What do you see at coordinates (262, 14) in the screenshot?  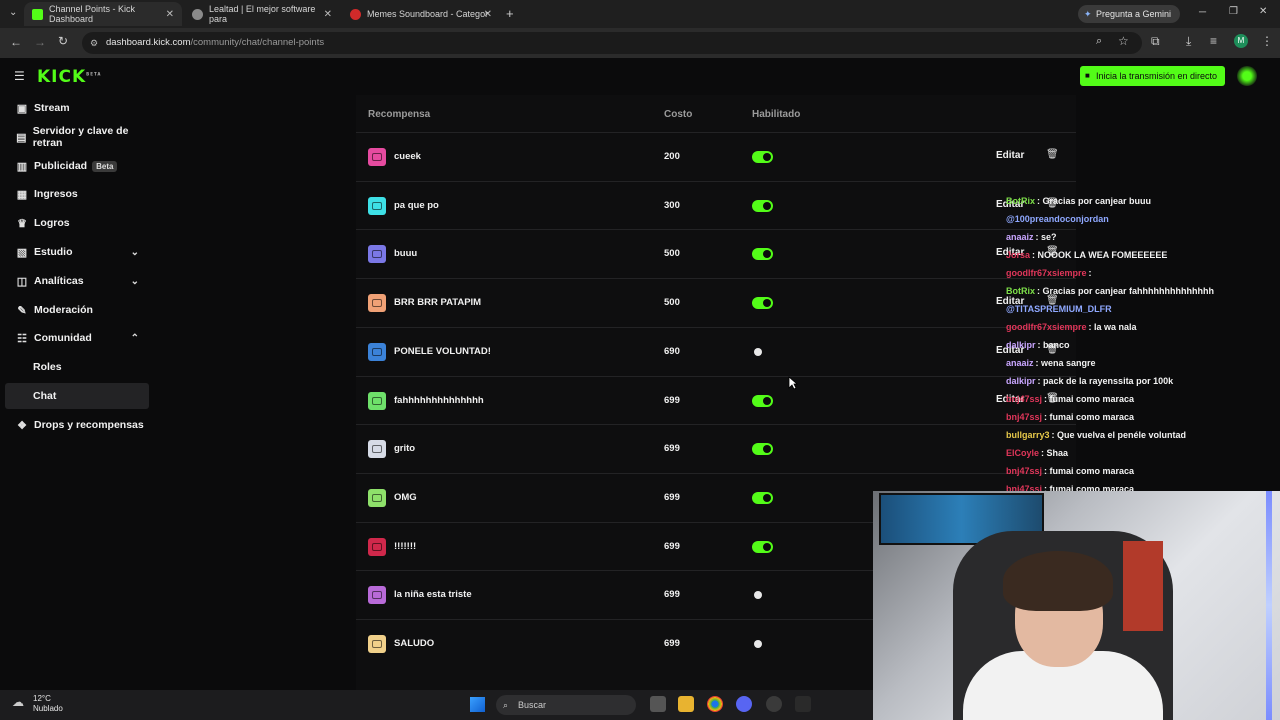 I see `tab-lealtad: Lealtad | El mejor software para ✕` at bounding box center [262, 14].